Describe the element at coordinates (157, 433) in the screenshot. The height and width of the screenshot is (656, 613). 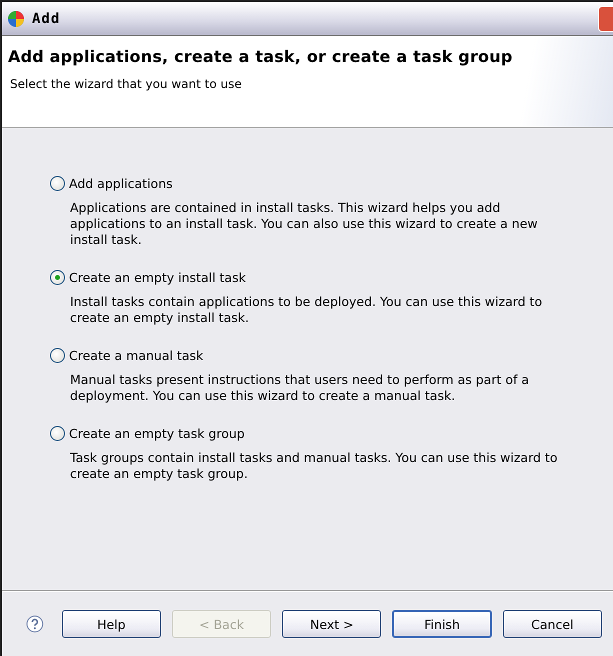
I see `option-label: Create an empty task group` at that location.